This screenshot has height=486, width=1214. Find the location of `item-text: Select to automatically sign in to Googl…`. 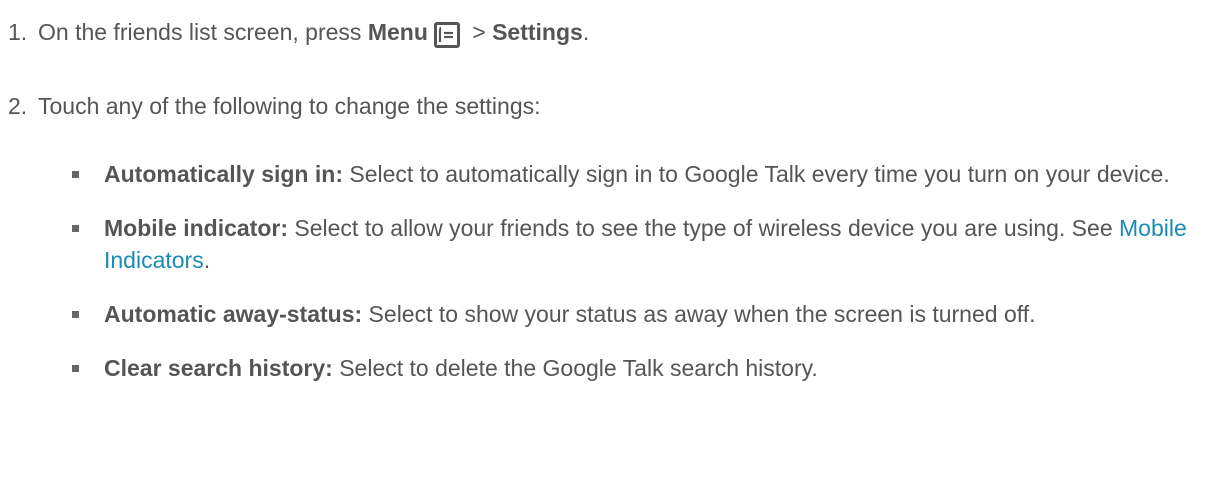

item-text: Select to automatically sign in to Googl… is located at coordinates (756, 174).